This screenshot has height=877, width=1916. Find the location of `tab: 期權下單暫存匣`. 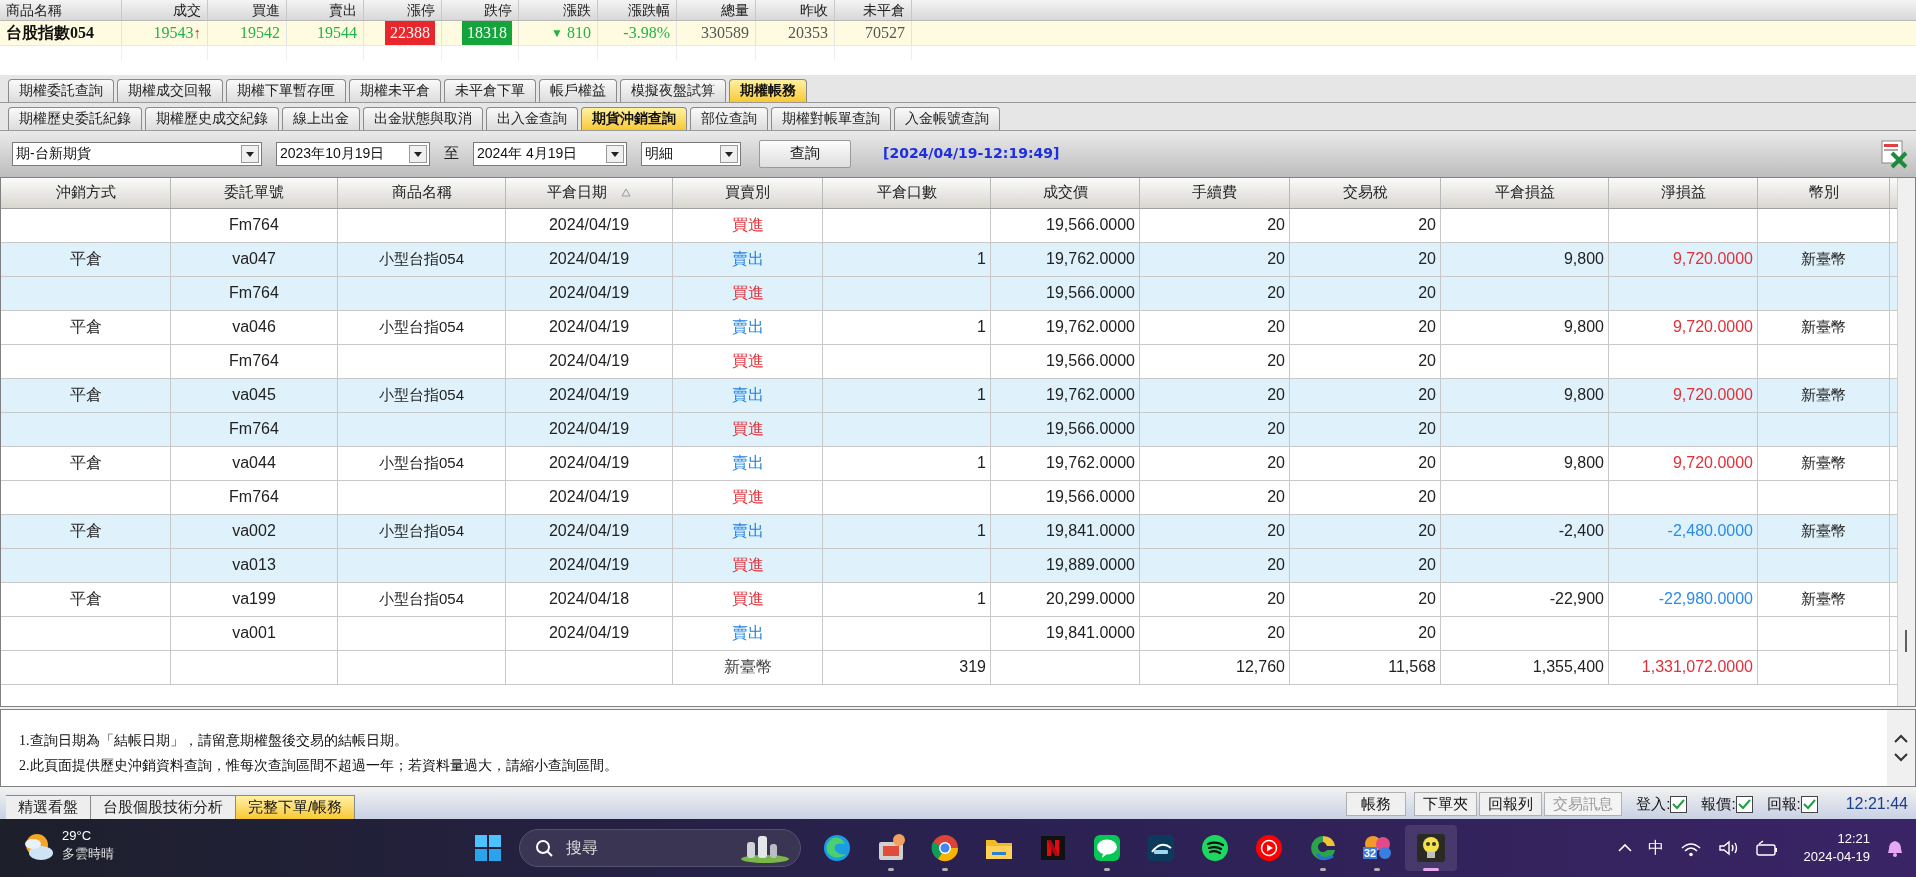

tab: 期權下單暫存匣 is located at coordinates (286, 90).